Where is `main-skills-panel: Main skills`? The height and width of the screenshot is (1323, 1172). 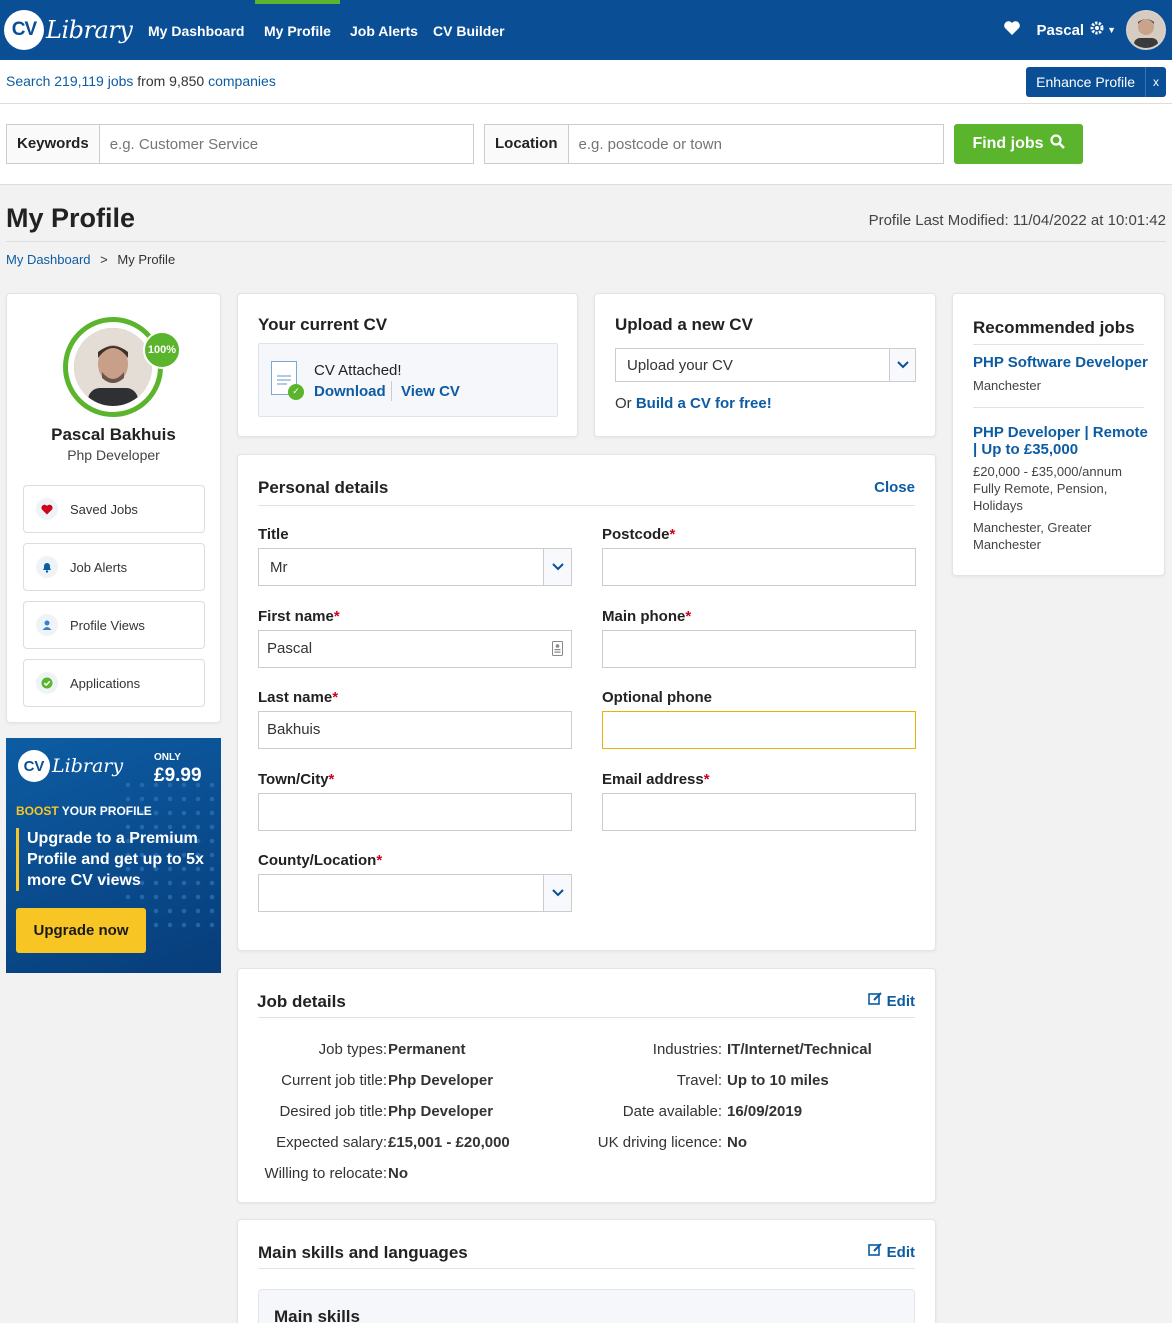 main-skills-panel: Main skills is located at coordinates (586, 1306).